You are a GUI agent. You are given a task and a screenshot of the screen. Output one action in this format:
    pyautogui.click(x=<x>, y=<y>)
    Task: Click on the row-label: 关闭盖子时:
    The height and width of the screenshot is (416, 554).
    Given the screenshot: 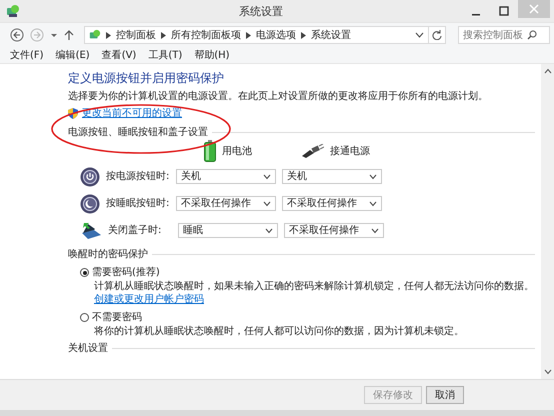 What is the action you would take?
    pyautogui.click(x=135, y=230)
    